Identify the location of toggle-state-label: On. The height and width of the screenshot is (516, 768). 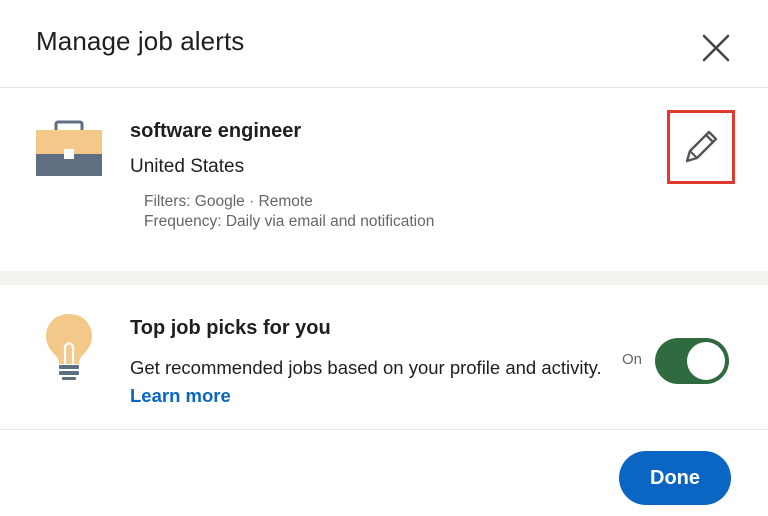
(632, 359).